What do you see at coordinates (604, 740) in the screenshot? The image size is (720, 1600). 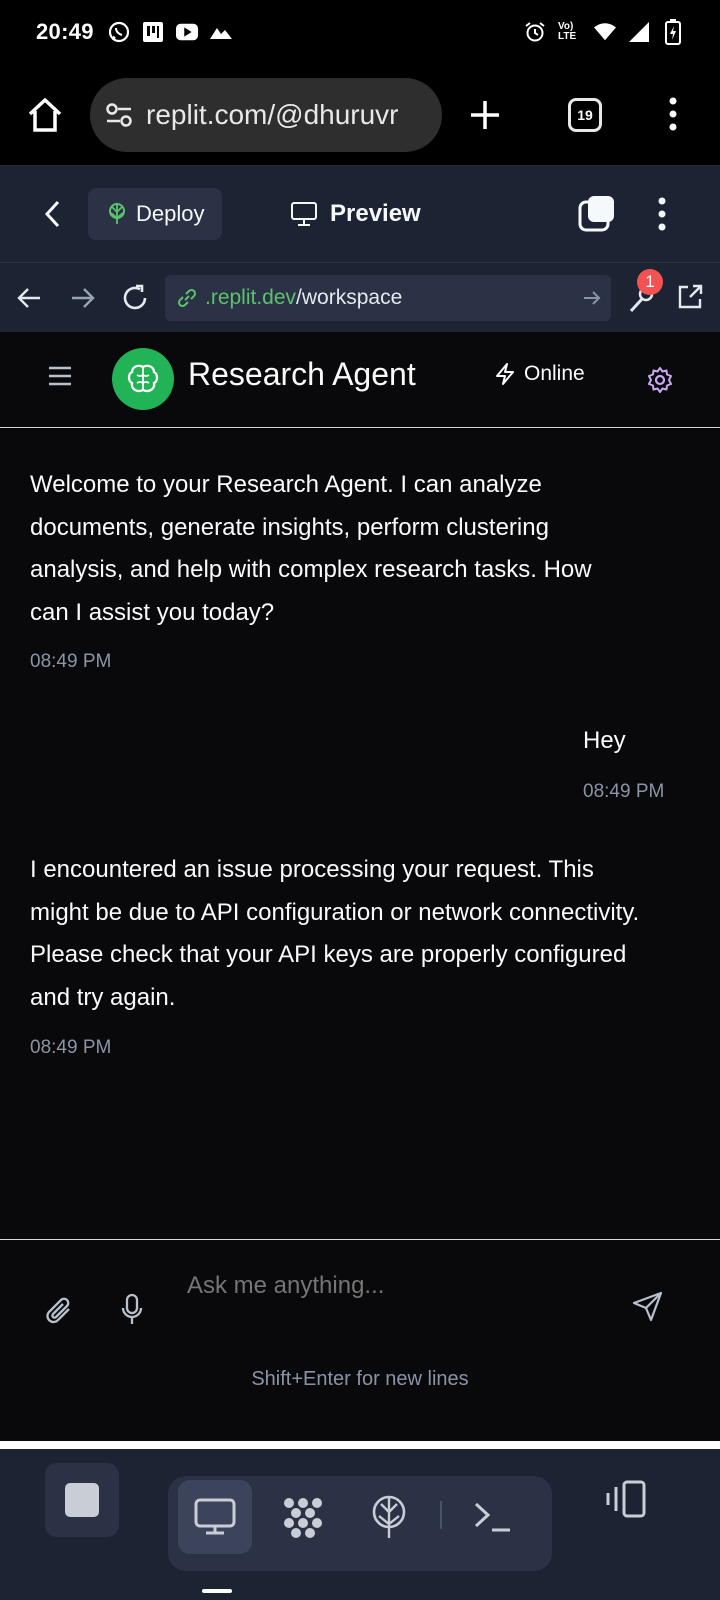 I see `user-message: Hey` at bounding box center [604, 740].